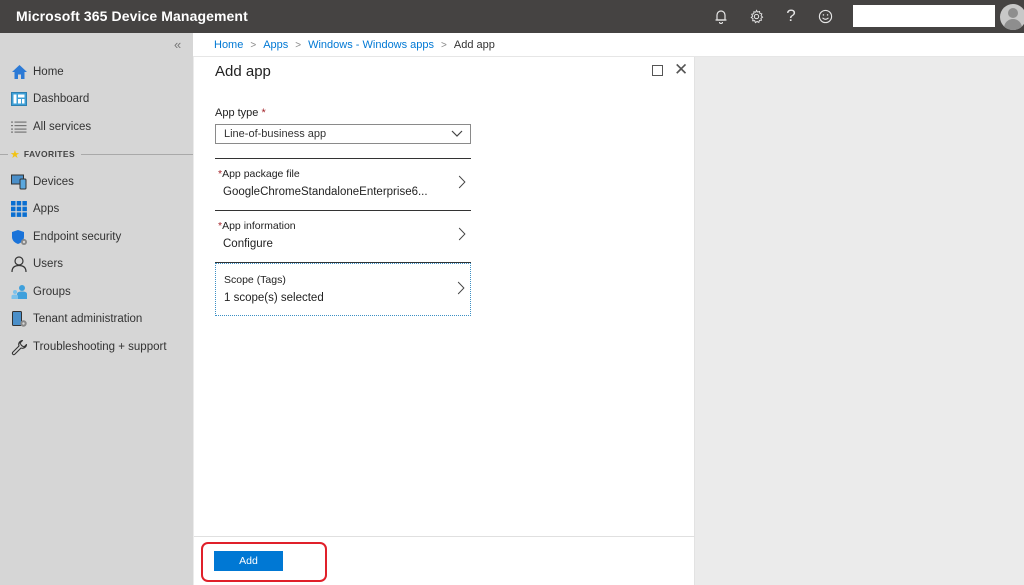 This screenshot has height=585, width=1024. Describe the element at coordinates (512, 16) in the screenshot. I see `top-bar: Microsoft 365 Device Management ?` at that location.